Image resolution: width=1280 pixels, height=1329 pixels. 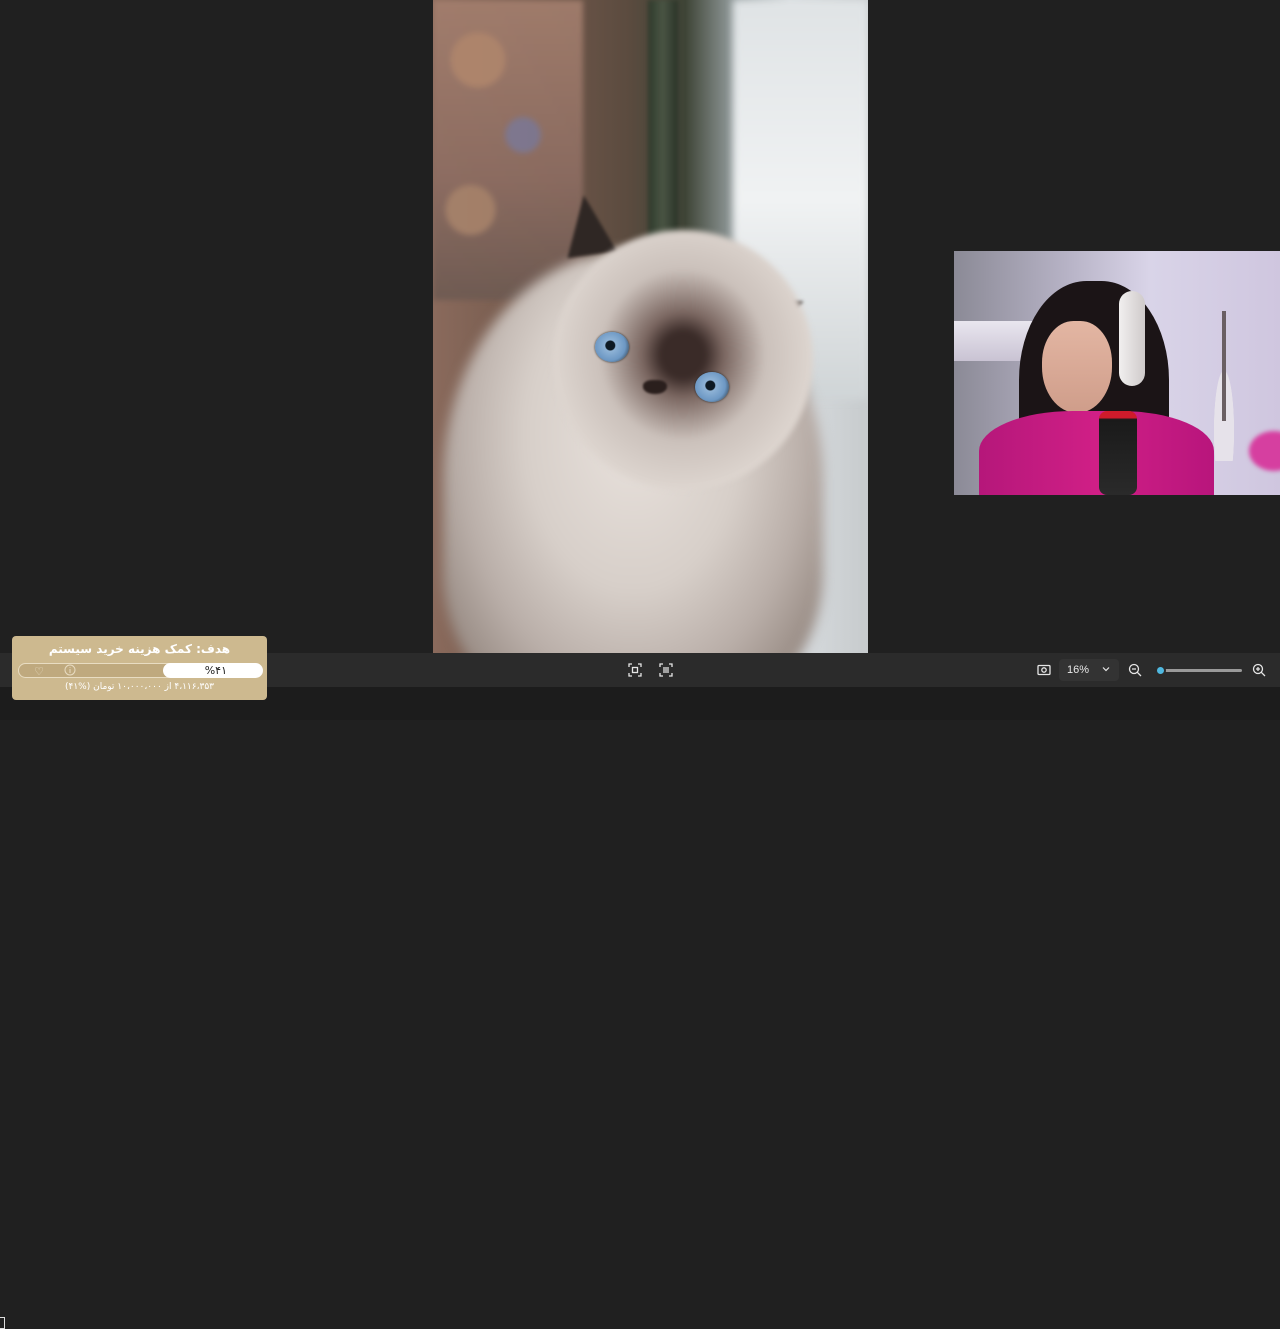 What do you see at coordinates (1044, 670) in the screenshot?
I see `screenshot-icon` at bounding box center [1044, 670].